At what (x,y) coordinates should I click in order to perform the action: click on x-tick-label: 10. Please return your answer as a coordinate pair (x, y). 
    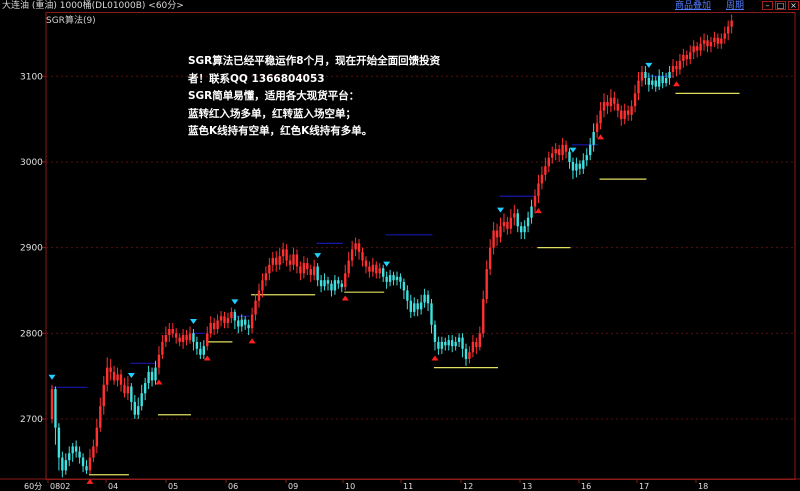
    Looking at the image, I should click on (350, 486).